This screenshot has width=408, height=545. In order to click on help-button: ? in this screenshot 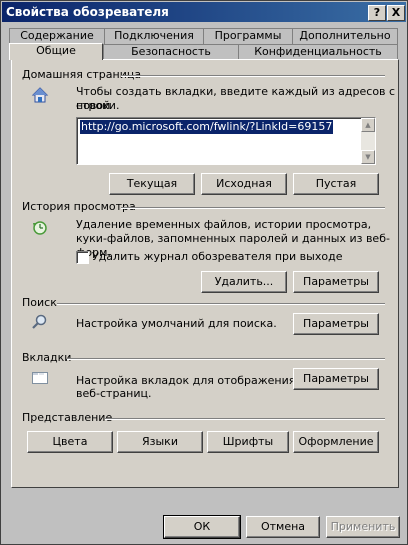, I will do `click(377, 13)`.